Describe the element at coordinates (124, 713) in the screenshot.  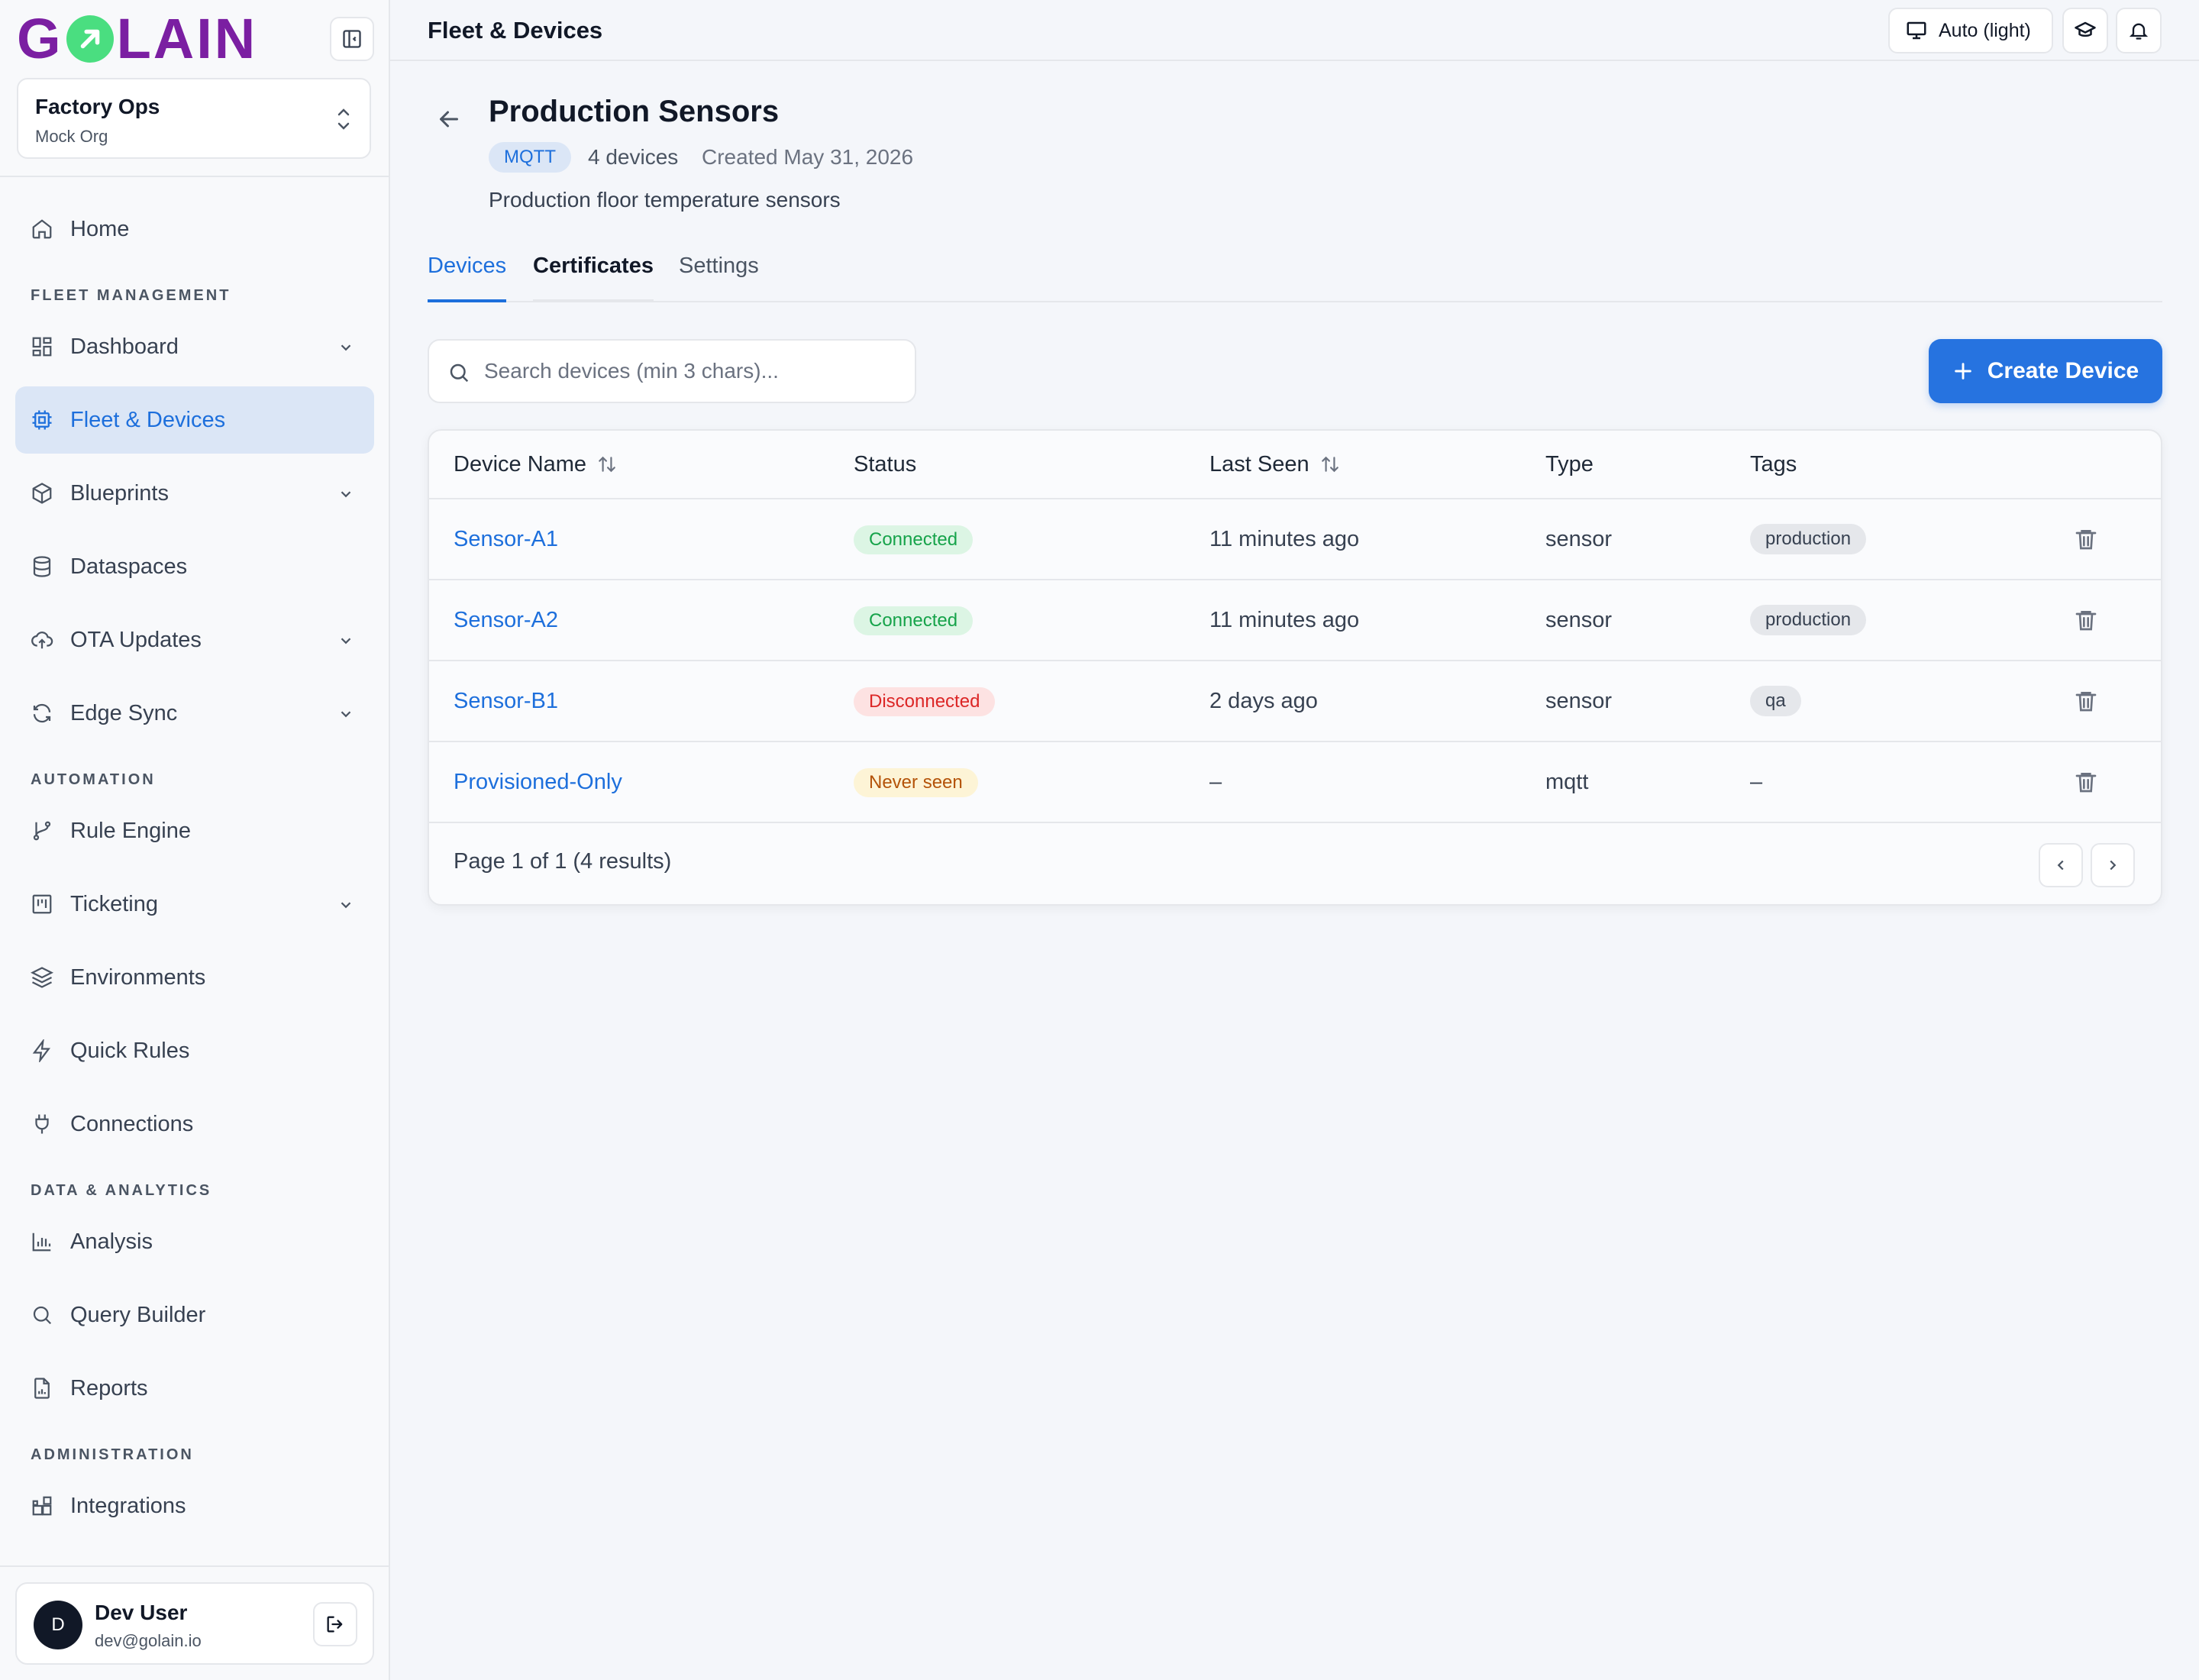
I see `sidebar-item-label: Edge Sync` at that location.